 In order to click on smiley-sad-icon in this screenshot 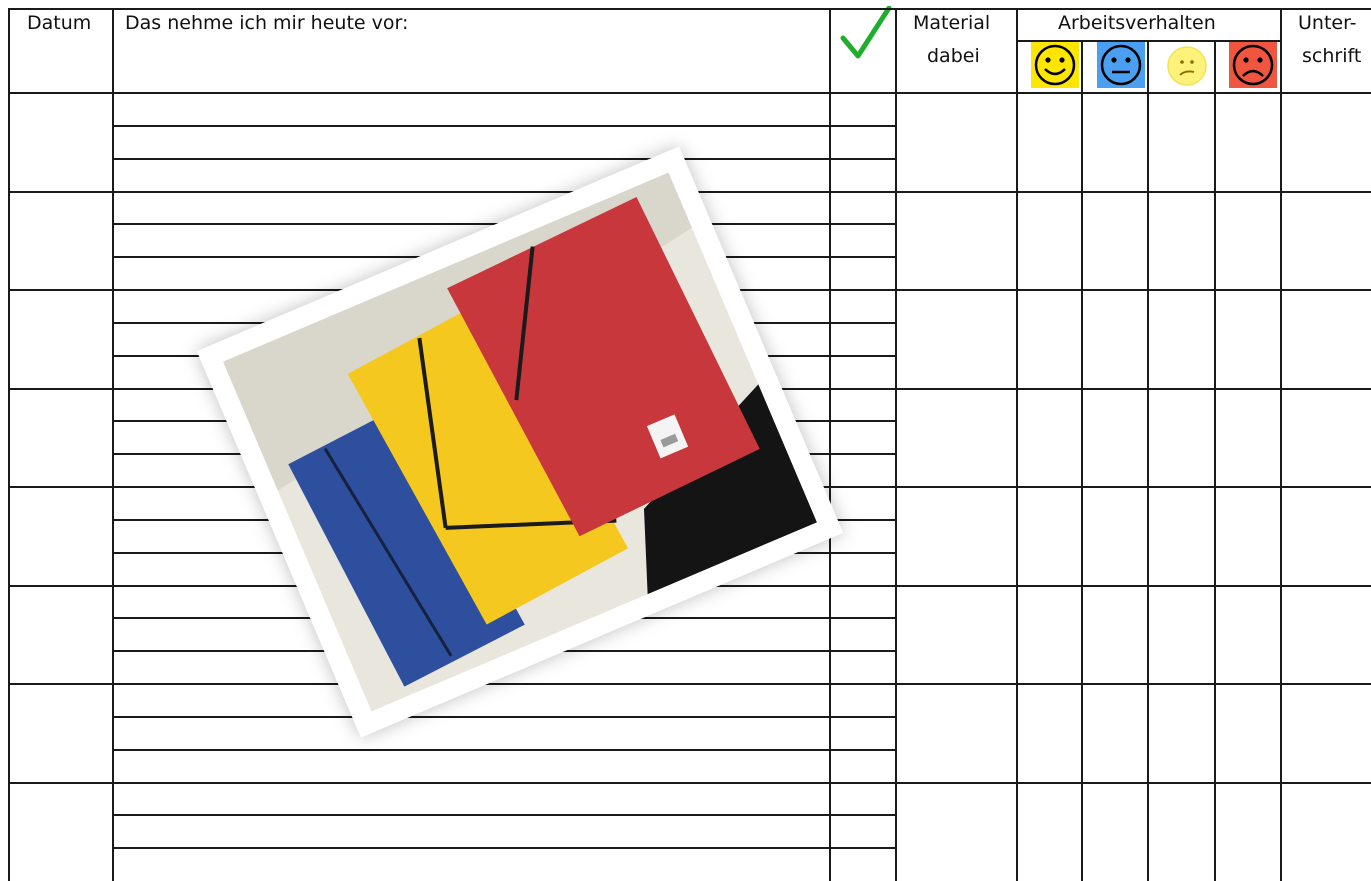, I will do `click(1253, 65)`.